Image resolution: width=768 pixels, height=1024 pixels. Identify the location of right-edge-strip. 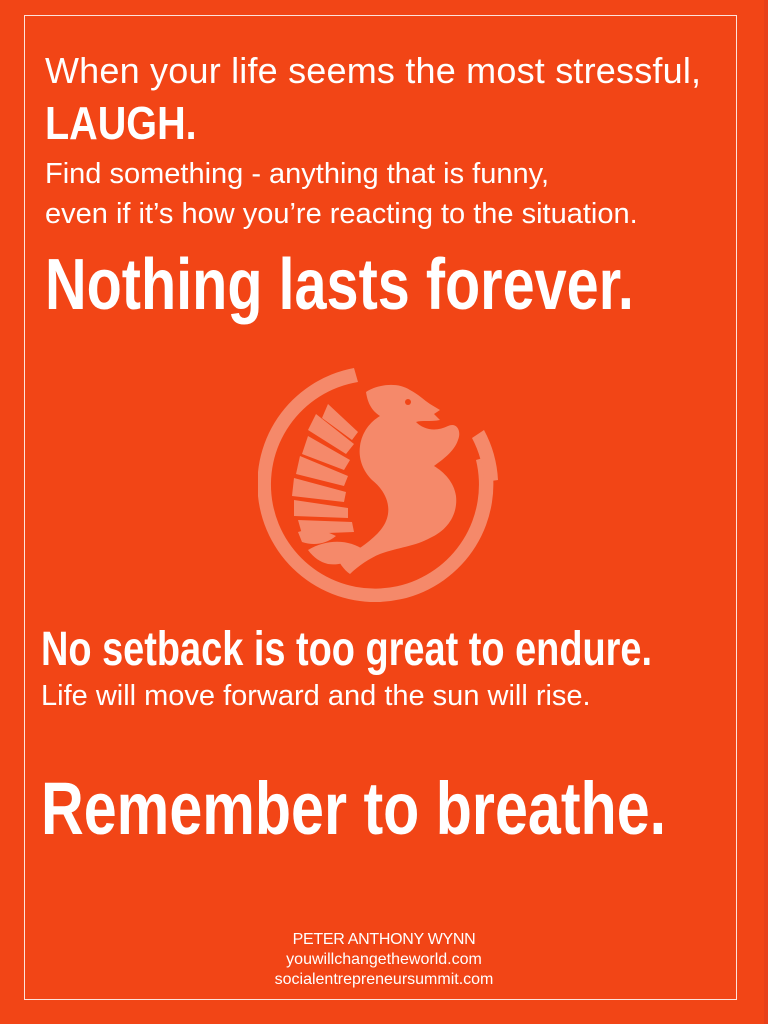
(766, 512).